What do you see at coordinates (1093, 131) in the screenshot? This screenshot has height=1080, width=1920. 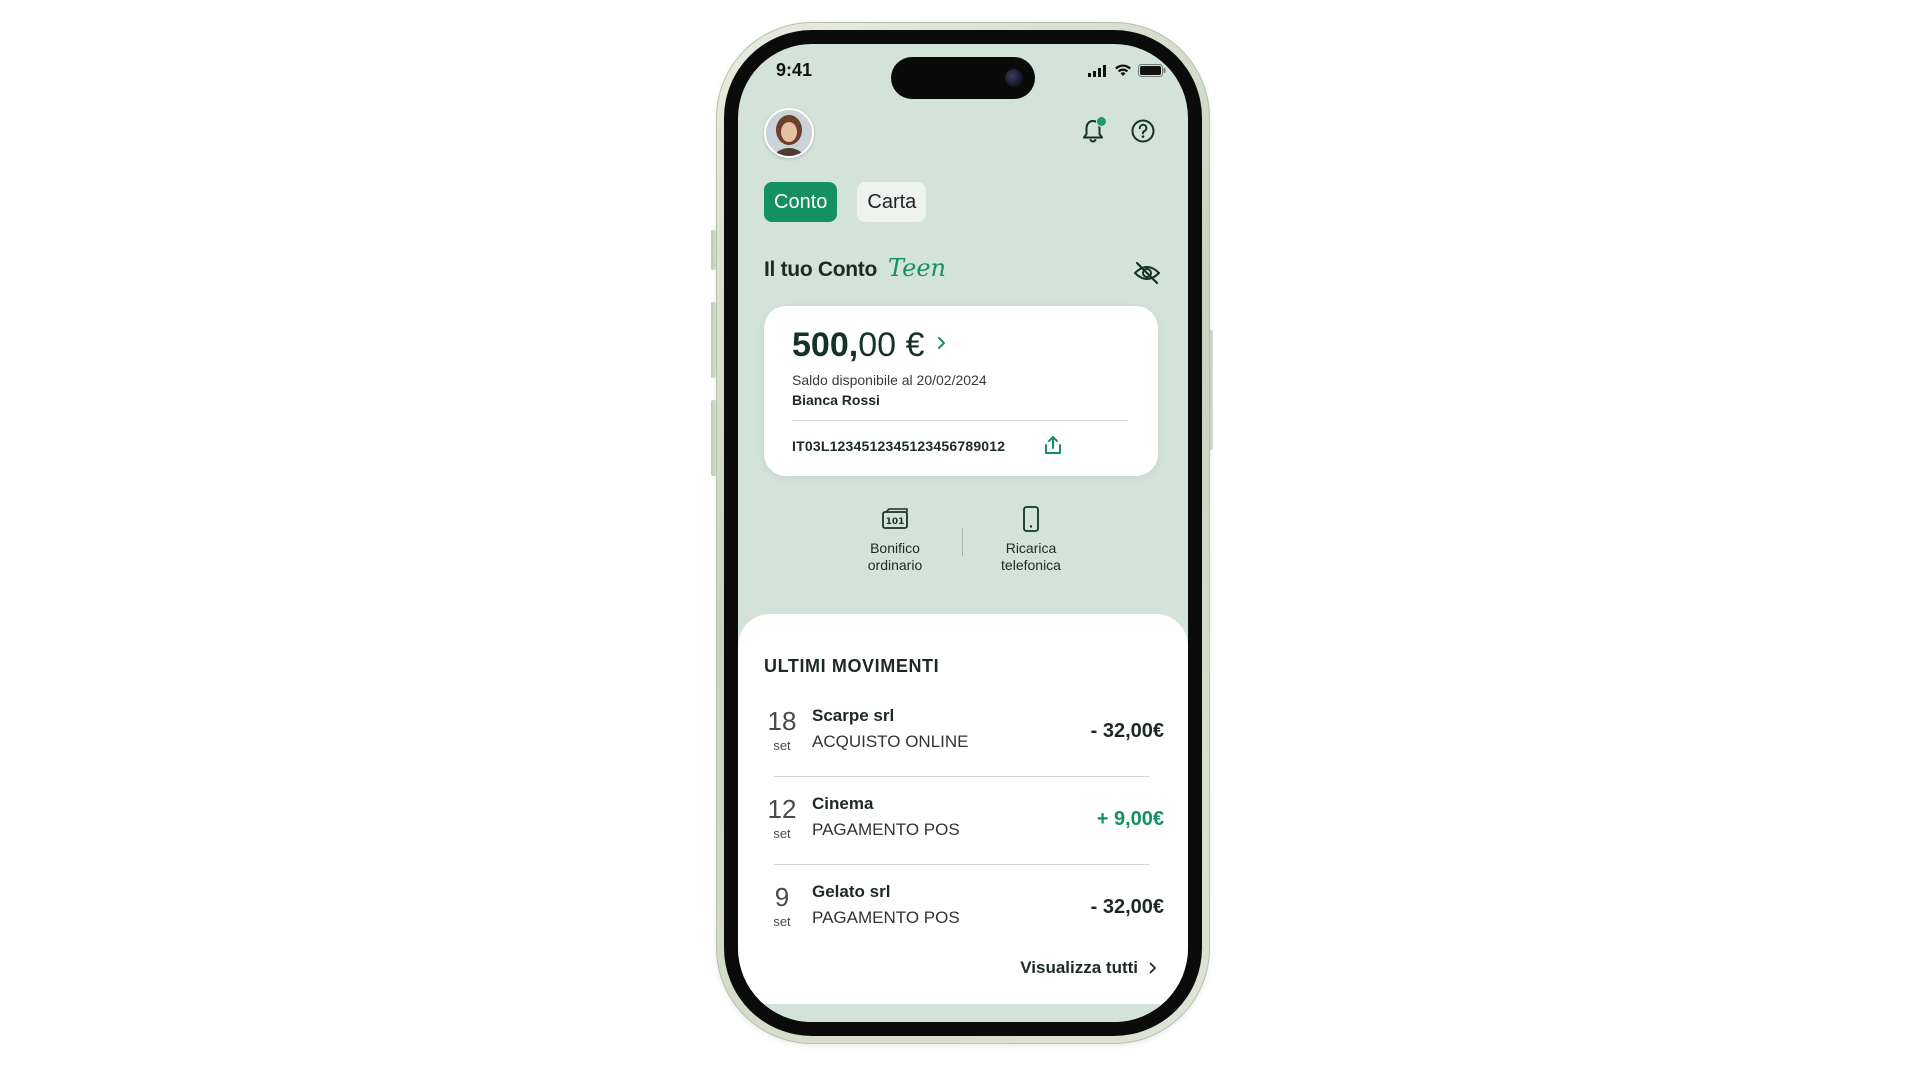 I see `notifications-button` at bounding box center [1093, 131].